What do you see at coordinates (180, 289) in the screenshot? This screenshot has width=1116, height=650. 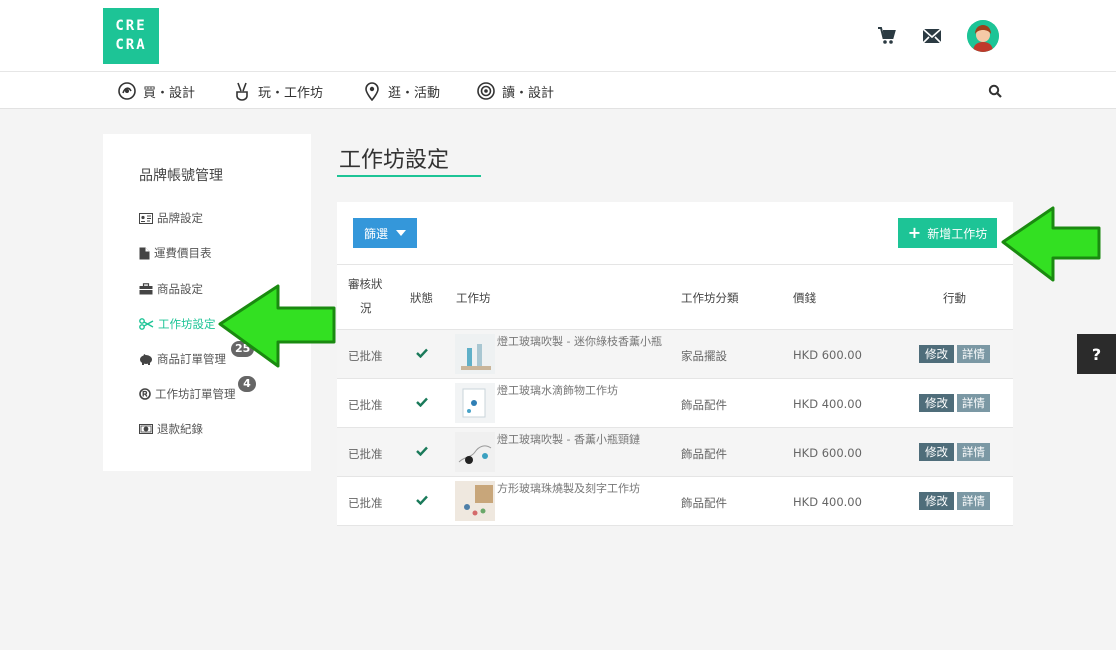 I see `sidebar-item-label: 商品設定` at bounding box center [180, 289].